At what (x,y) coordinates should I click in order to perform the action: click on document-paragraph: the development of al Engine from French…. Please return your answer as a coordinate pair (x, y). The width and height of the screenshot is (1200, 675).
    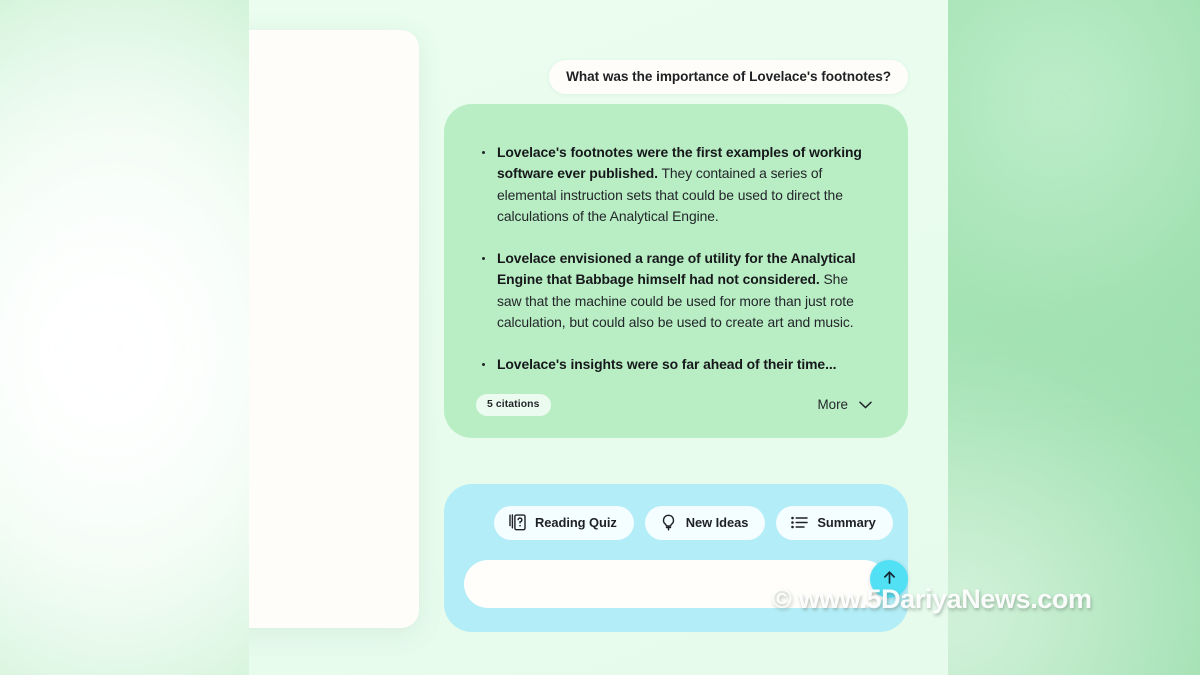
    Looking at the image, I should click on (334, 413).